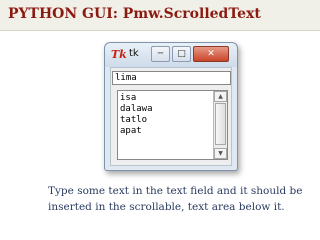 The image size is (320, 240). What do you see at coordinates (134, 120) in the screenshot?
I see `text-line: tatlo` at bounding box center [134, 120].